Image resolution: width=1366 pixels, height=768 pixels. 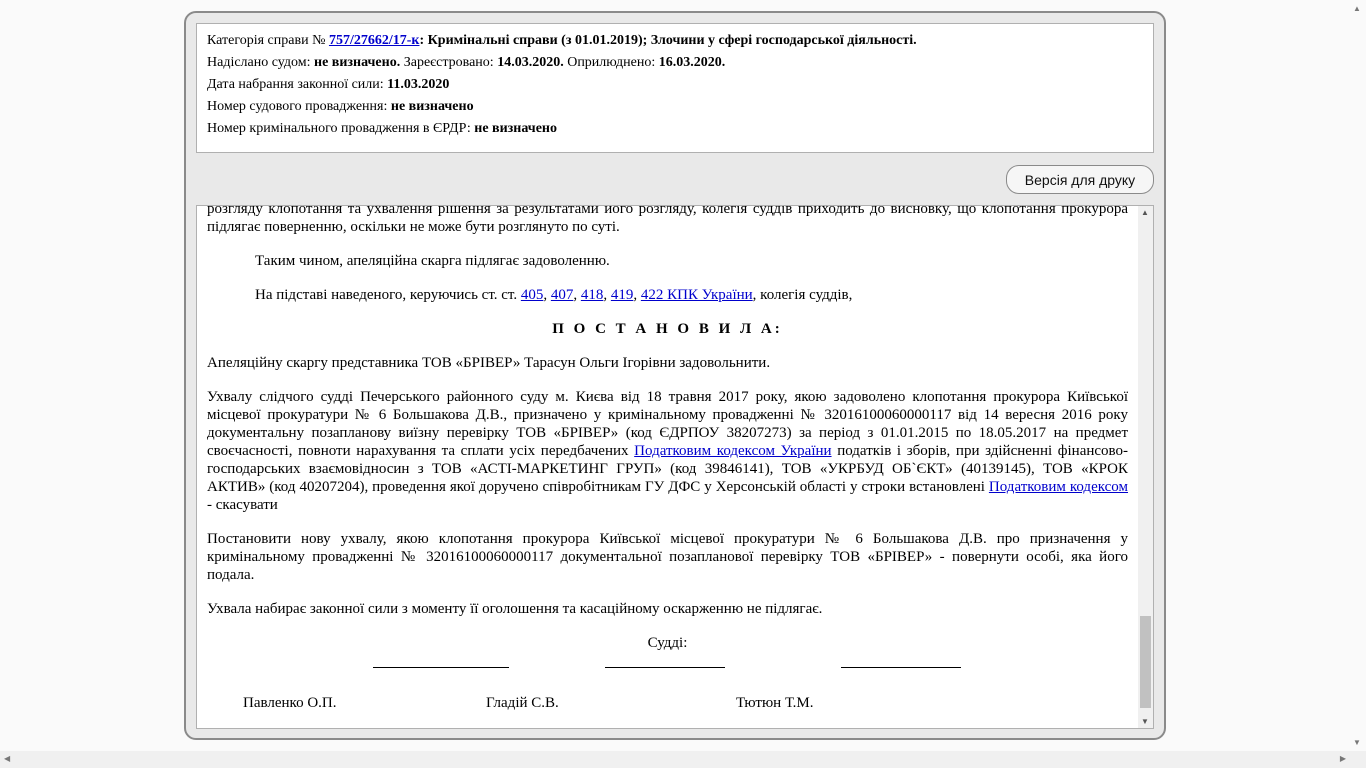 What do you see at coordinates (667, 329) in the screenshot?
I see `decision-heading: П О С Т А Н О В И Л А:` at bounding box center [667, 329].